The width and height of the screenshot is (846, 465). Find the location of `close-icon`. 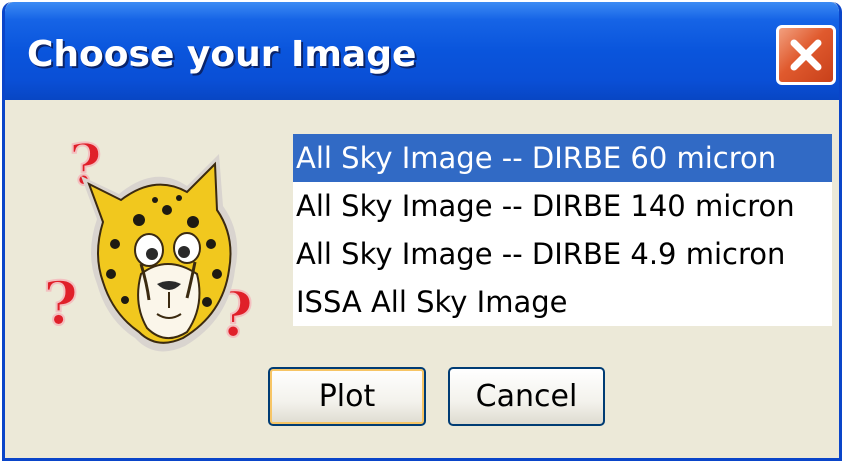

close-icon is located at coordinates (806, 55).